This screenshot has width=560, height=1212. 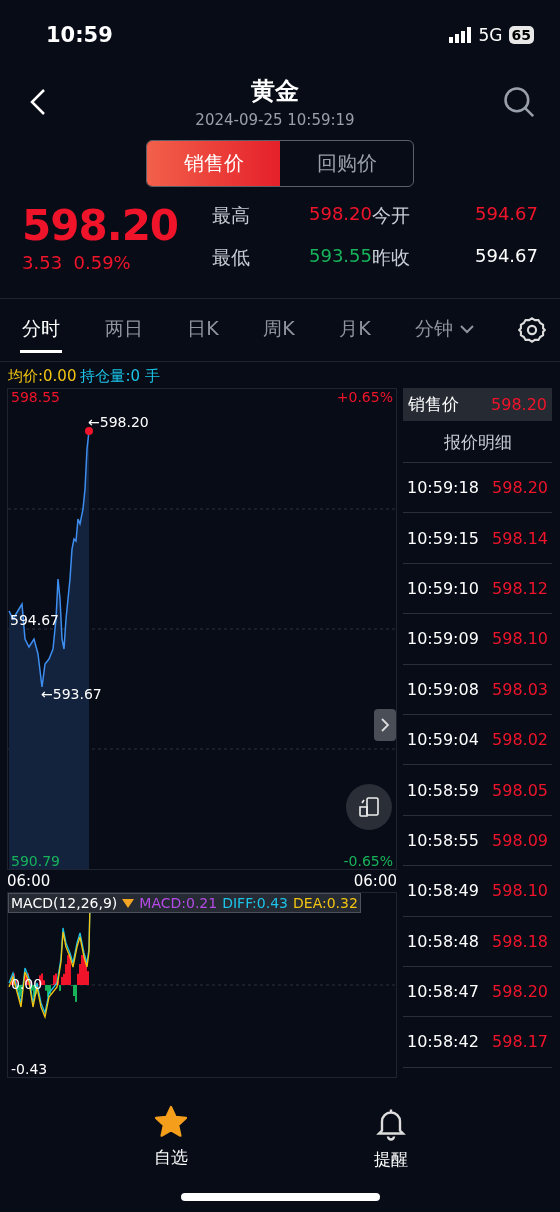 What do you see at coordinates (41, 330) in the screenshot?
I see `period-tab: 分时` at bounding box center [41, 330].